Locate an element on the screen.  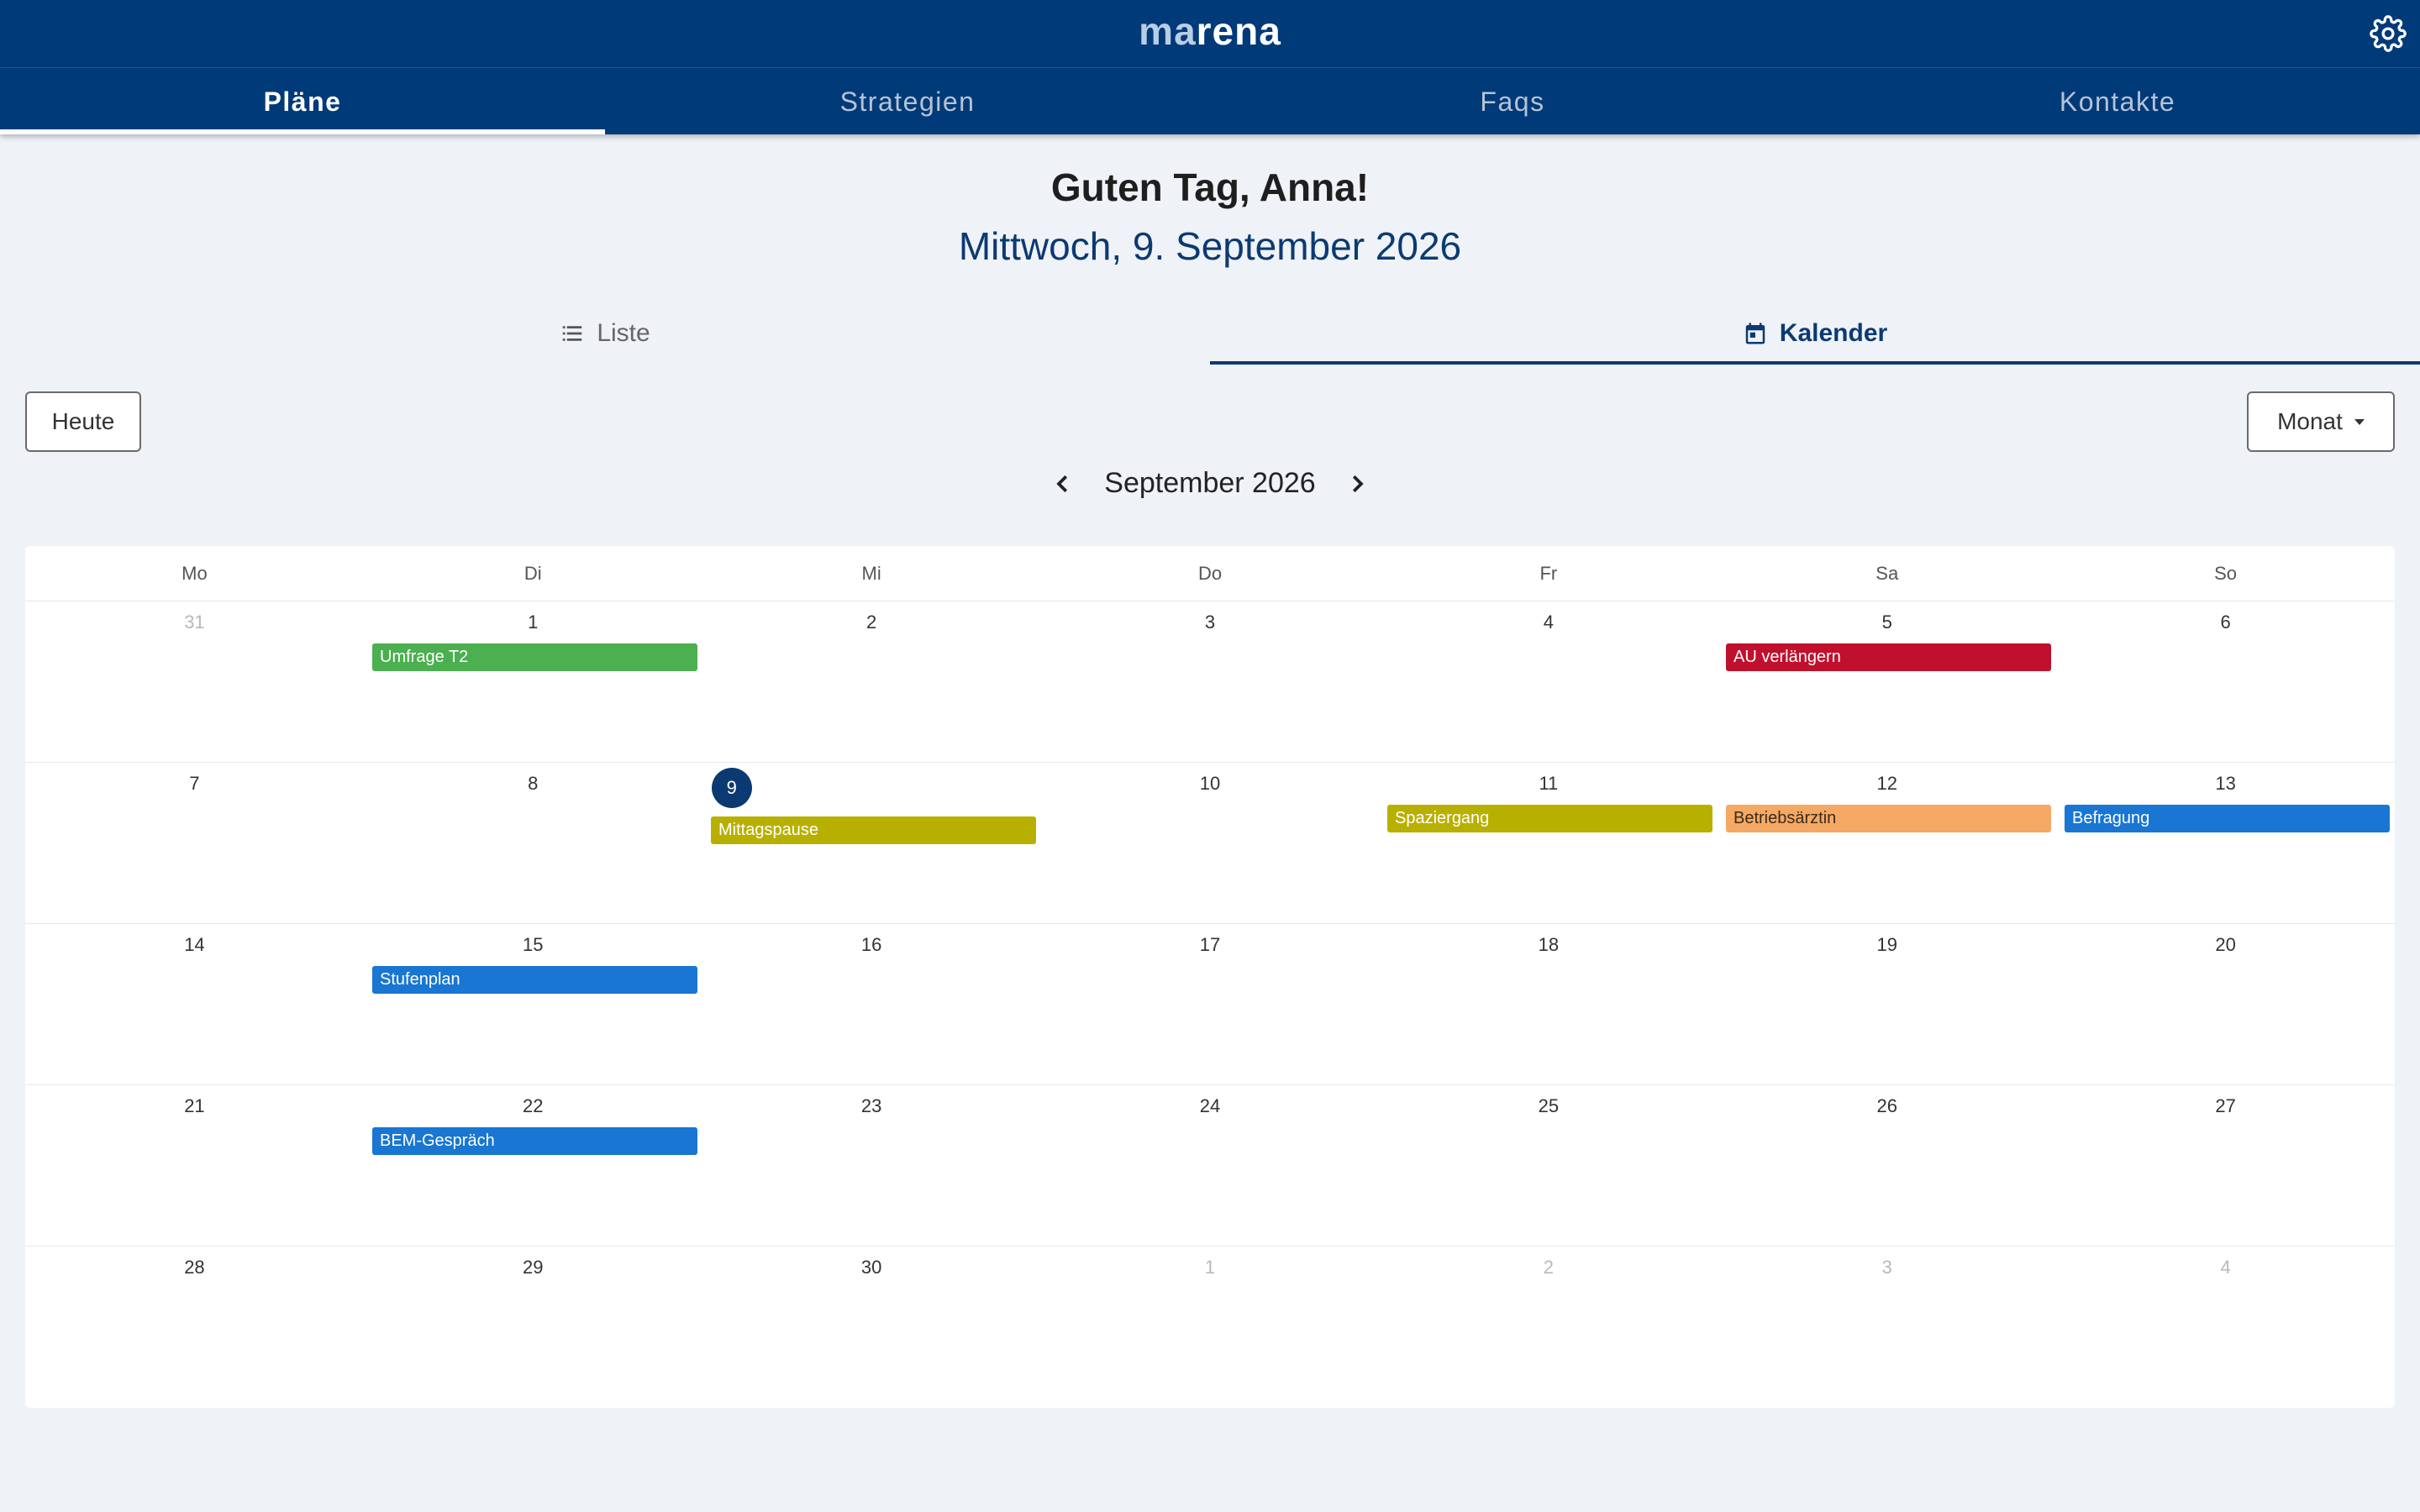
calendar-day: 29 is located at coordinates (533, 1327).